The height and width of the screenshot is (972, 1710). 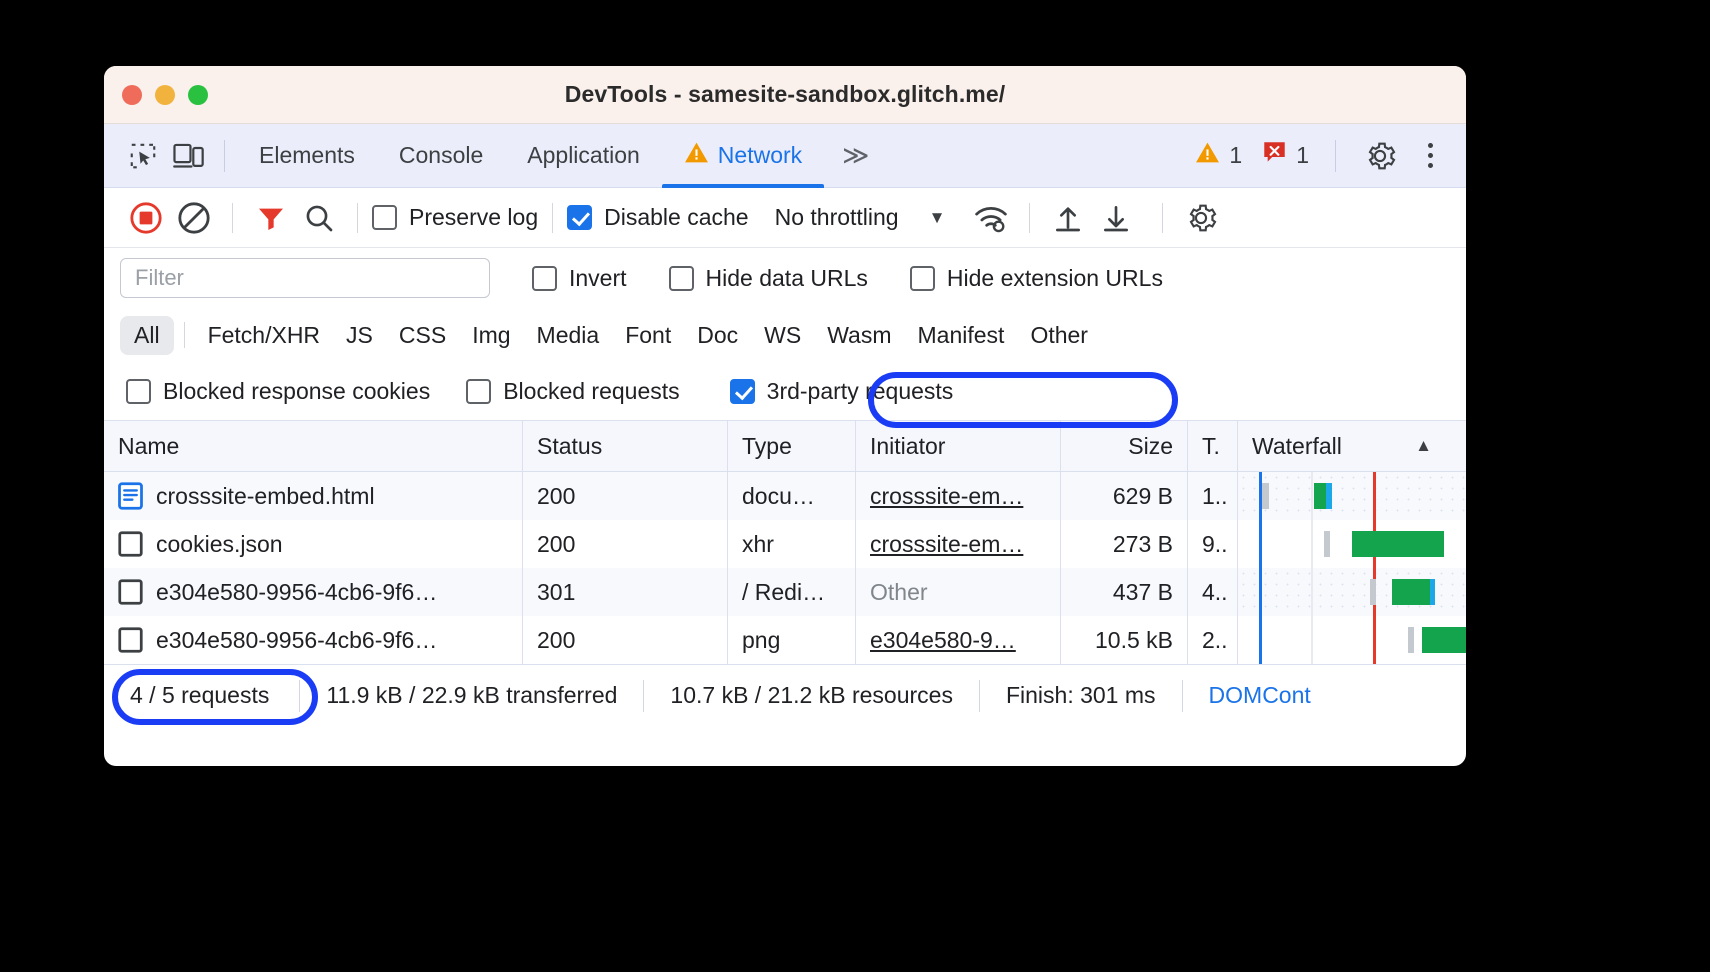 What do you see at coordinates (305, 278) in the screenshot?
I see `filter-input: Filter` at bounding box center [305, 278].